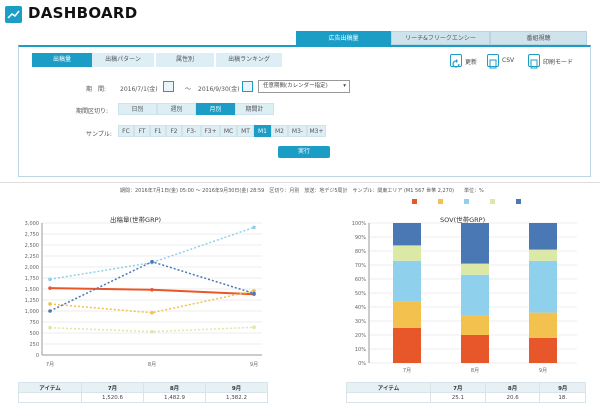 The height and width of the screenshot is (403, 600). Describe the element at coordinates (343, 38) in the screenshot. I see `tab-ad-volume: 広告出稿量` at that location.